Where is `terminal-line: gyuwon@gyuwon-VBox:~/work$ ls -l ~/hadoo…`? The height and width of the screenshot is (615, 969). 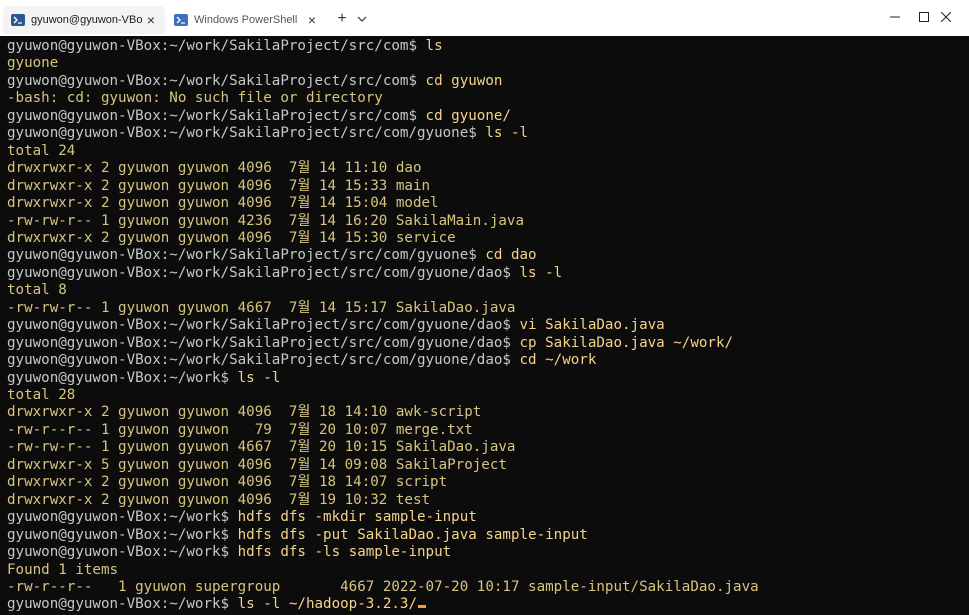 terminal-line: gyuwon@gyuwon-VBox:~/work$ ls -l ~/hadoo… is located at coordinates (216, 604).